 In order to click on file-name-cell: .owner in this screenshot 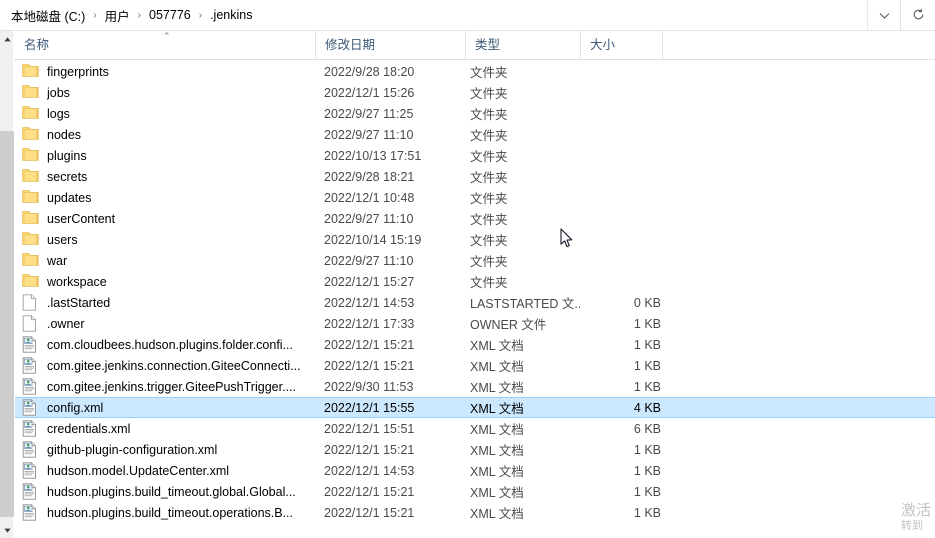, I will do `click(167, 323)`.